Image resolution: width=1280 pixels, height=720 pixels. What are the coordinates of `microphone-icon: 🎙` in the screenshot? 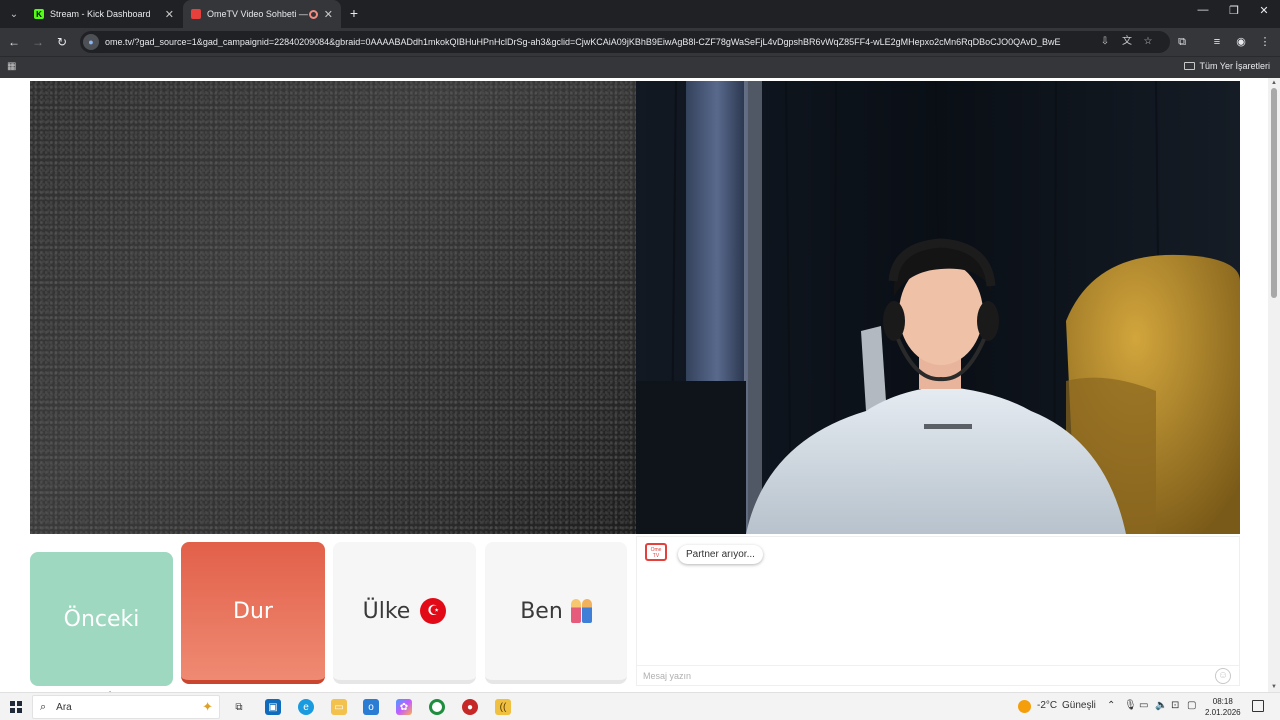 It's located at (1130, 705).